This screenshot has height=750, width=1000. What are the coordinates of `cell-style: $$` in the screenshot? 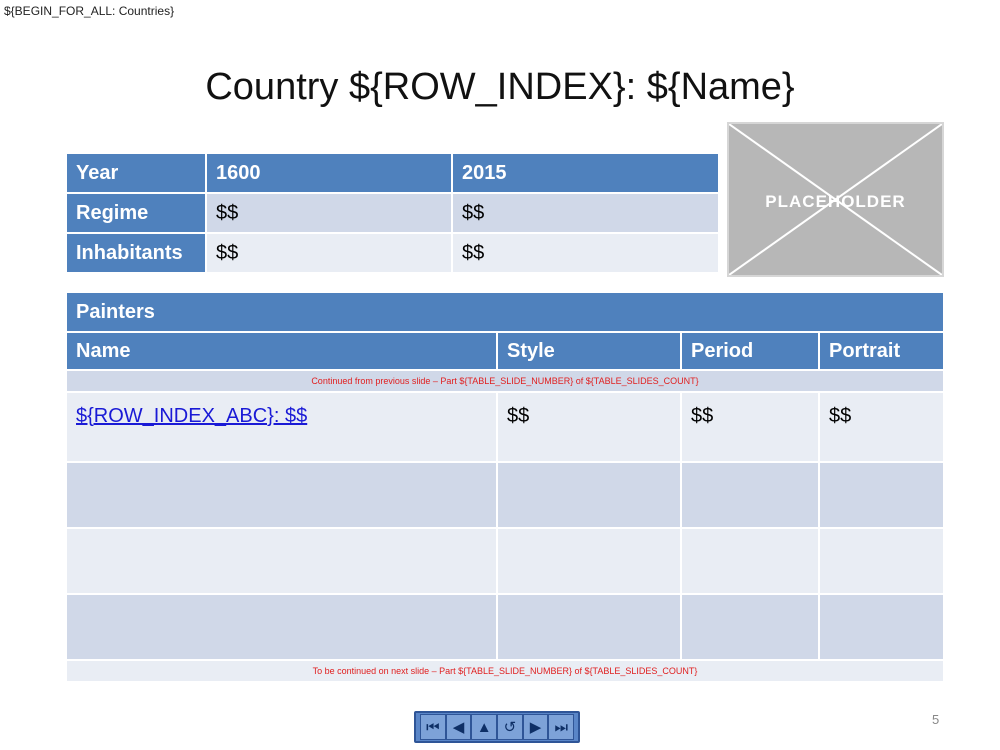 It's located at (590, 428).